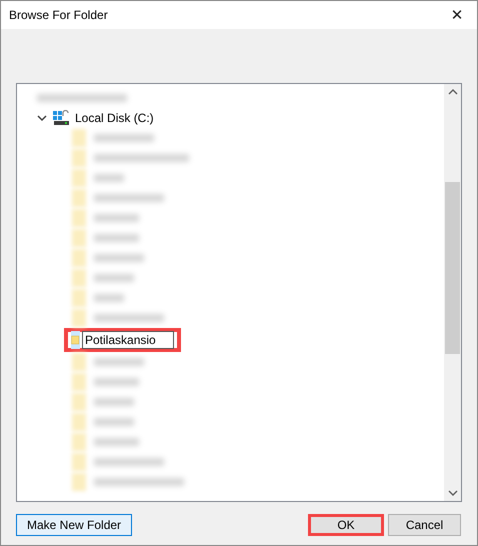 This screenshot has height=546, width=478. What do you see at coordinates (75, 340) in the screenshot?
I see `folder-icon` at bounding box center [75, 340].